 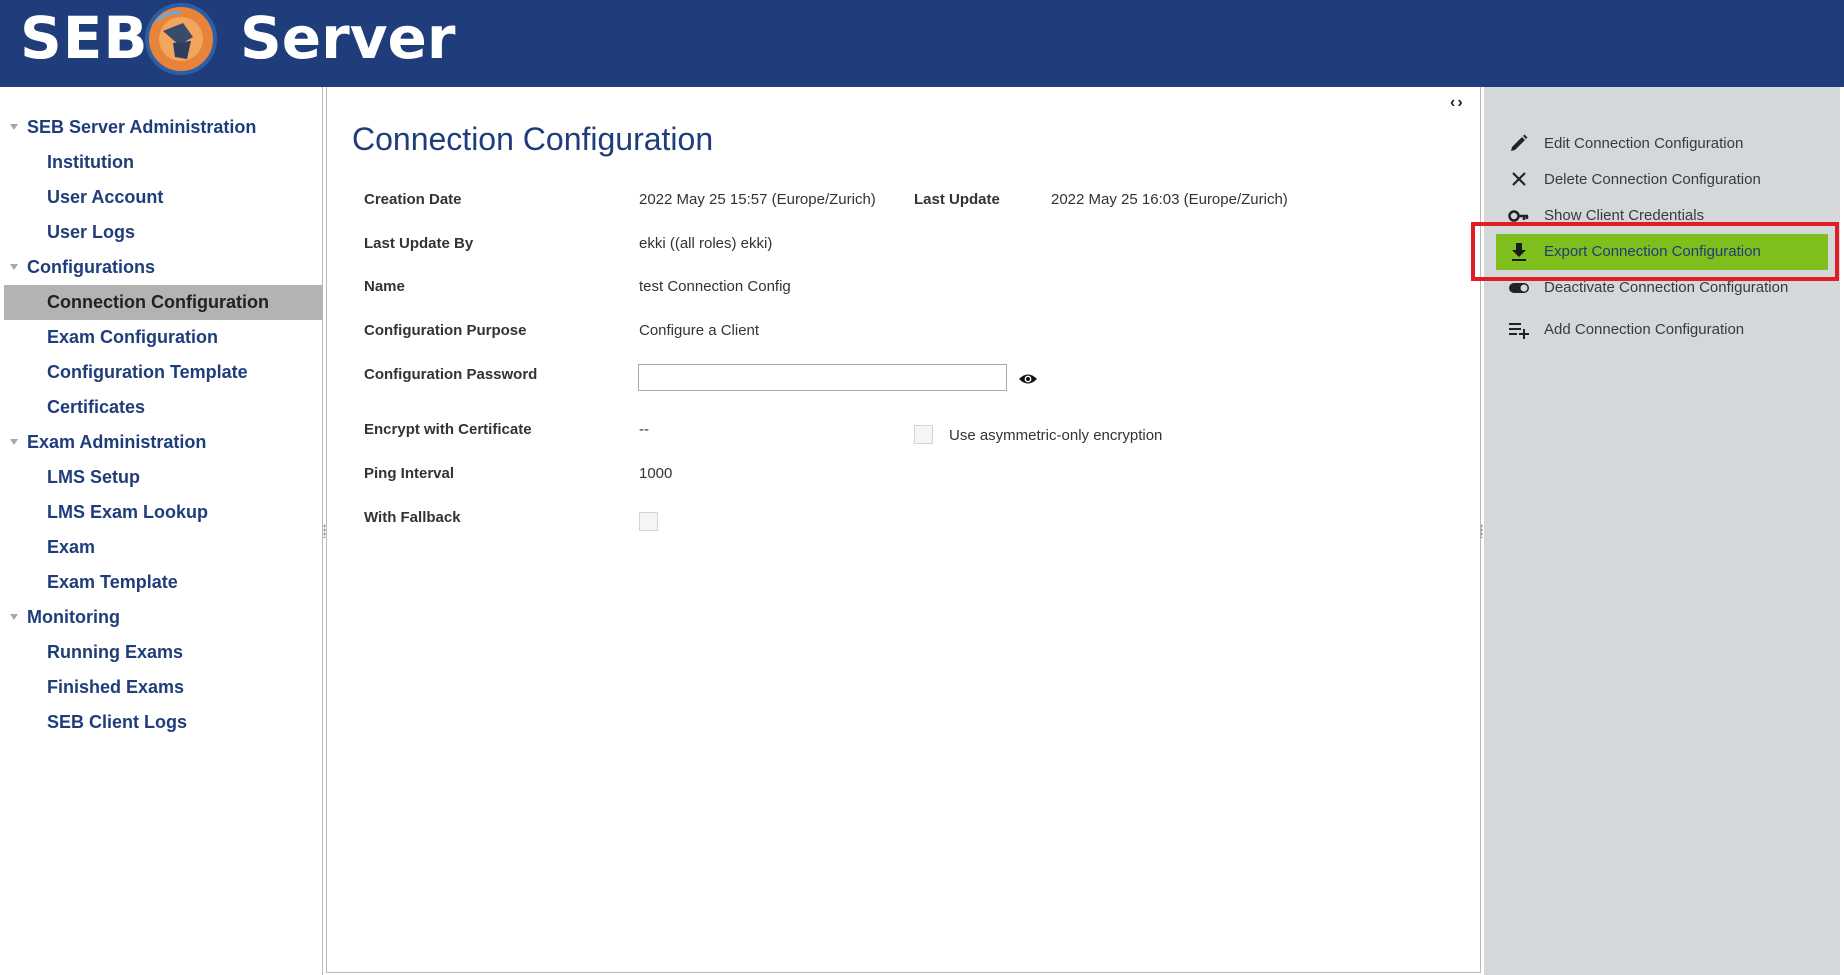 What do you see at coordinates (348, 38) in the screenshot?
I see `brand-text-server: Server` at bounding box center [348, 38].